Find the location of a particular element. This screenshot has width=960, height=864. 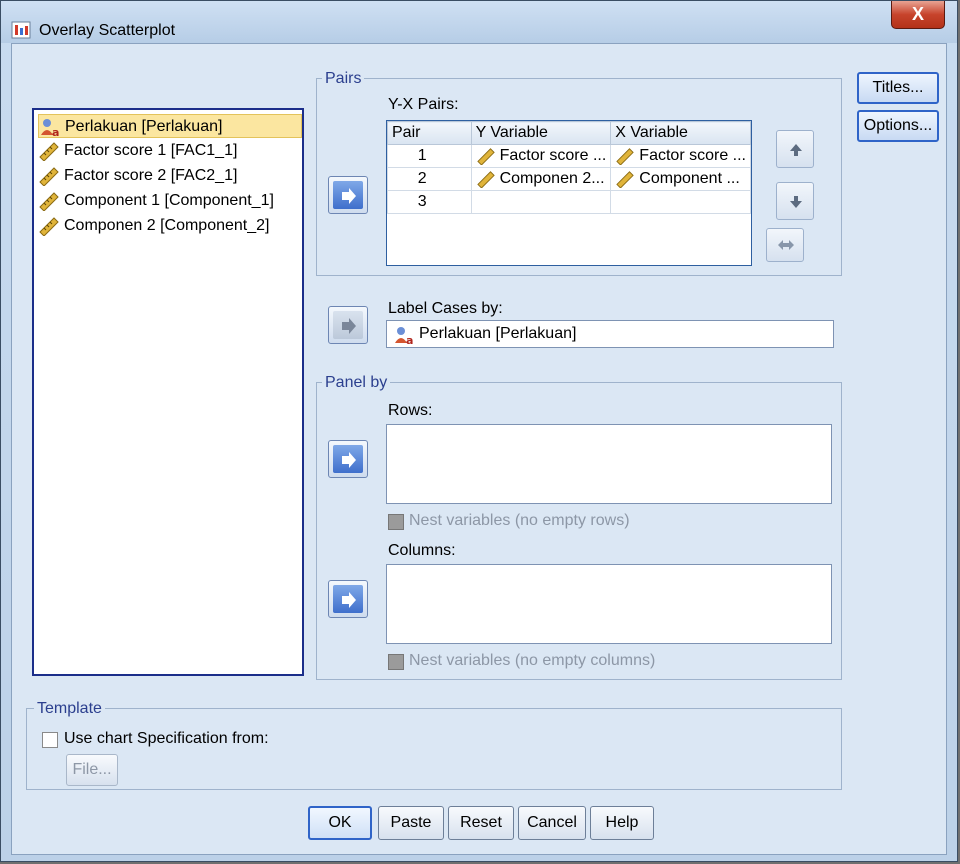

close-button: X is located at coordinates (918, 15).